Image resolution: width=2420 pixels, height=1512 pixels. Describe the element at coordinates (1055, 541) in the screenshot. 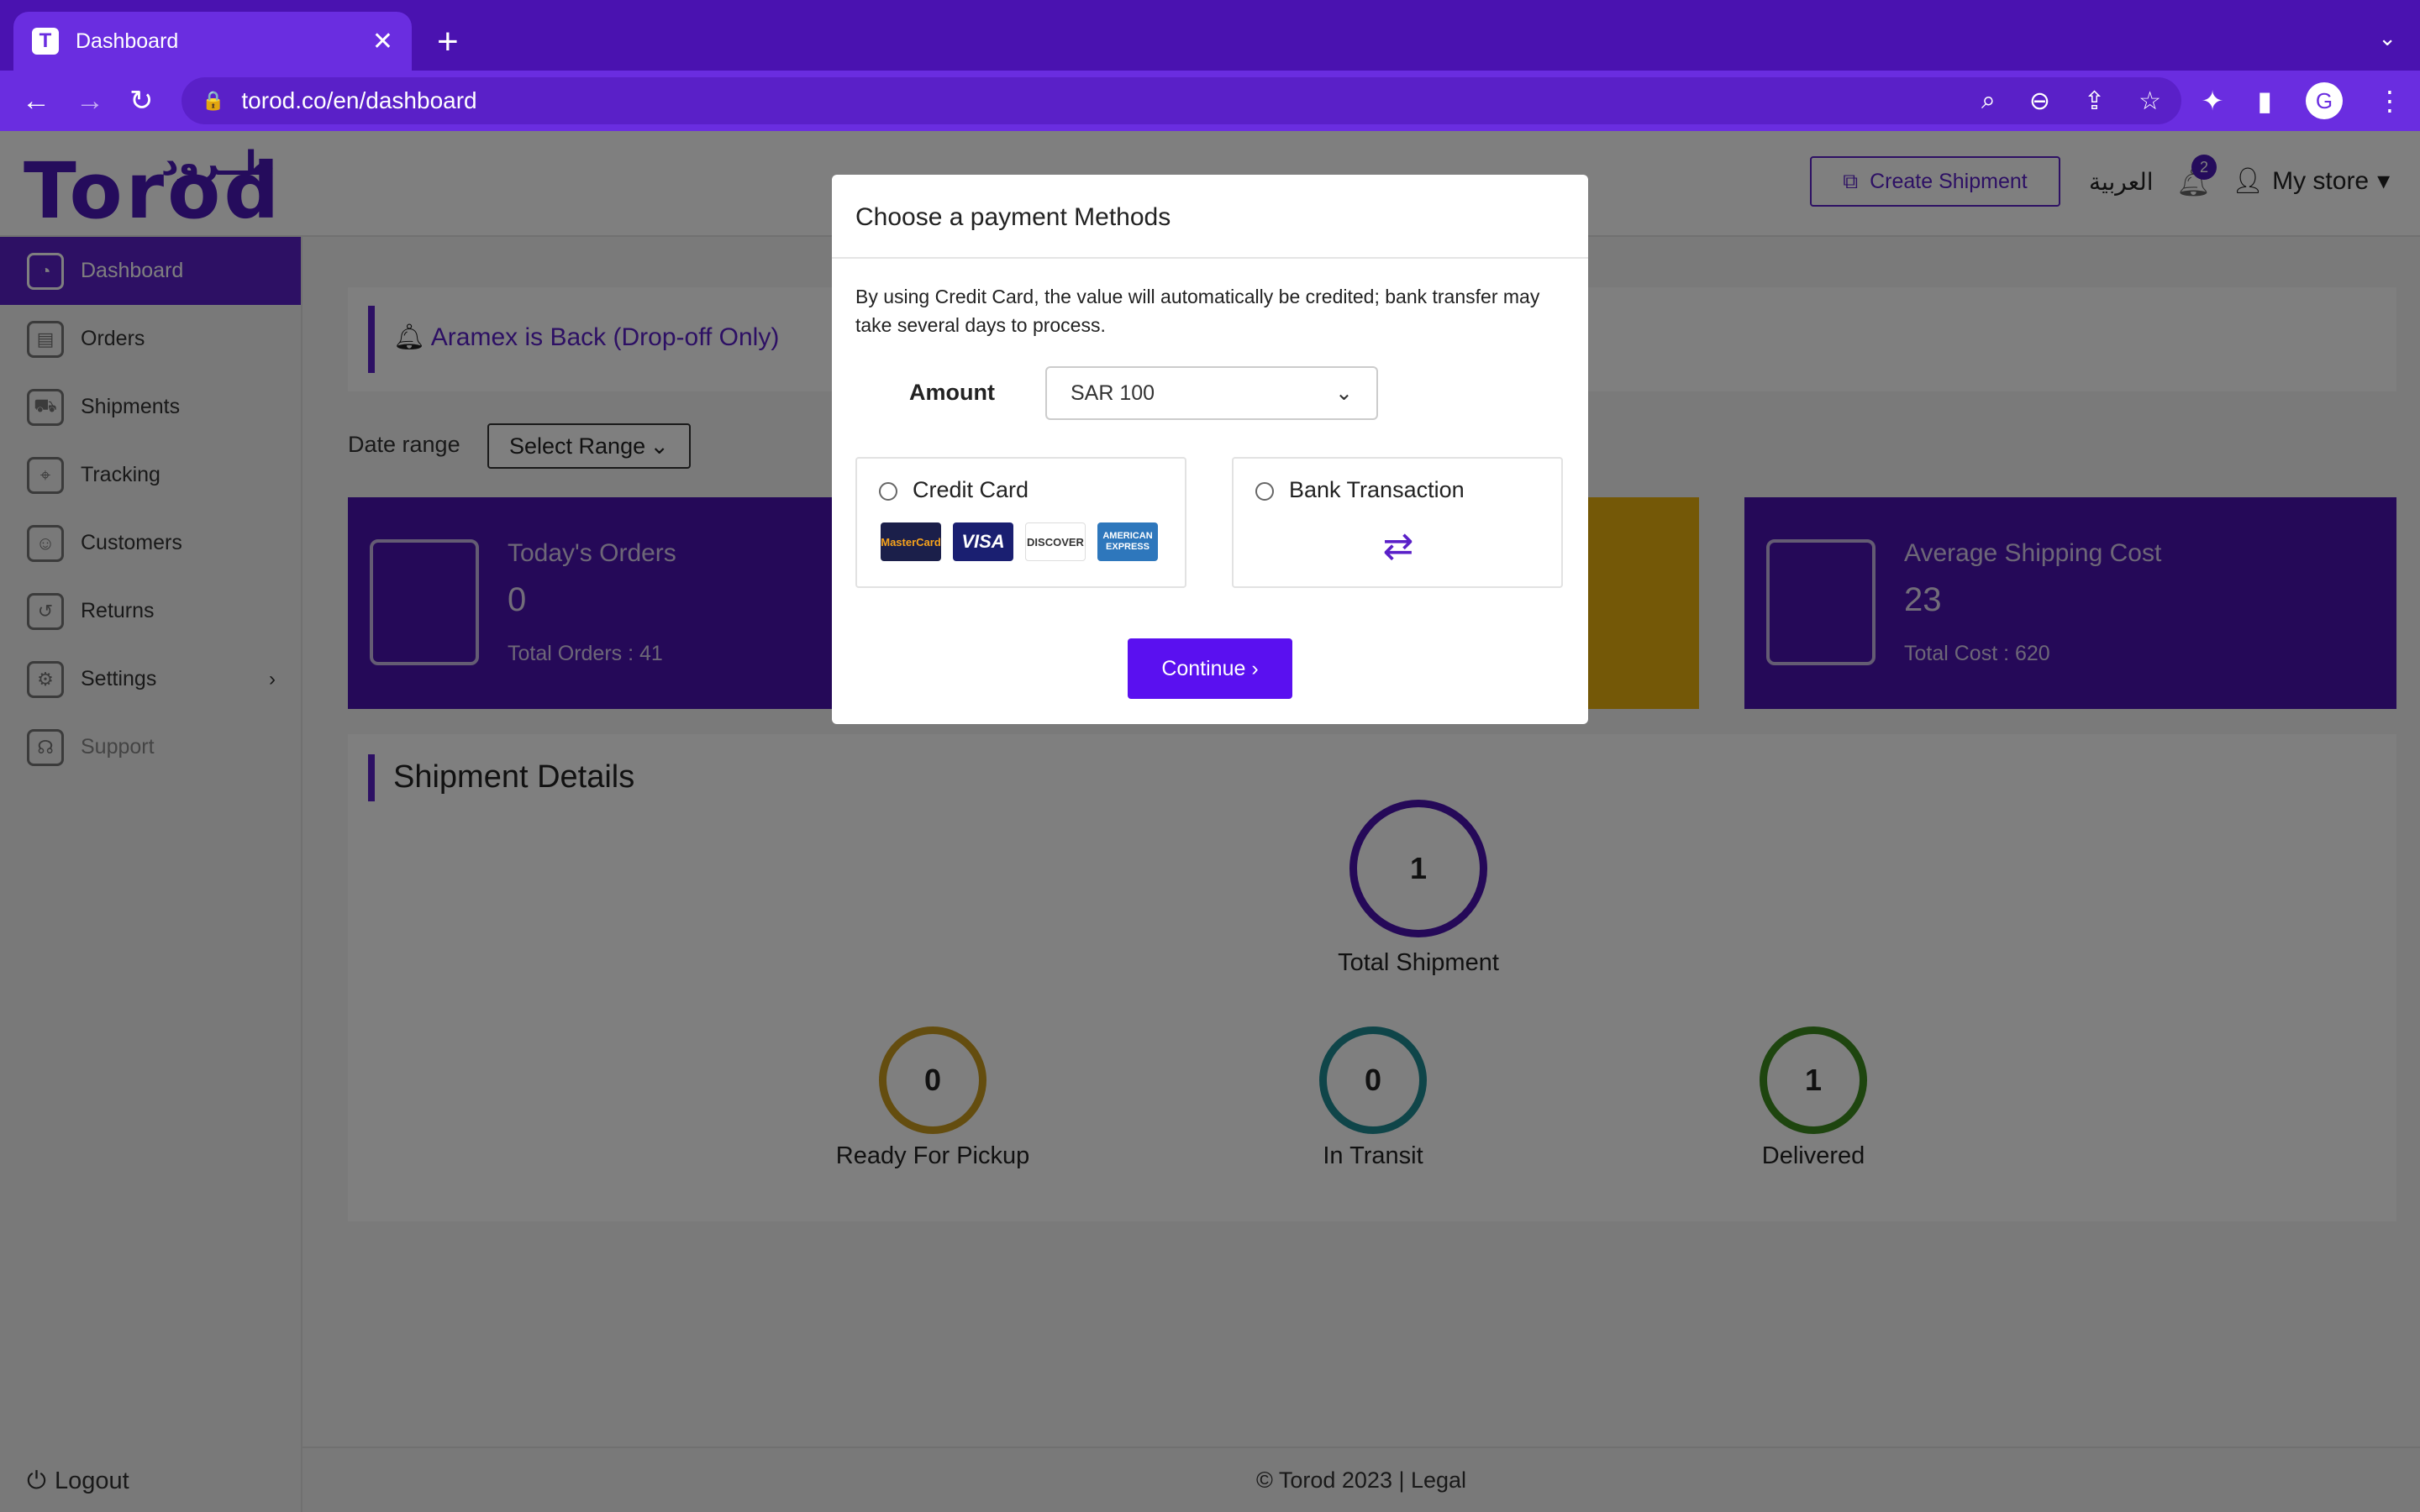

I see `discover-logo-icon: DISCOVER` at that location.